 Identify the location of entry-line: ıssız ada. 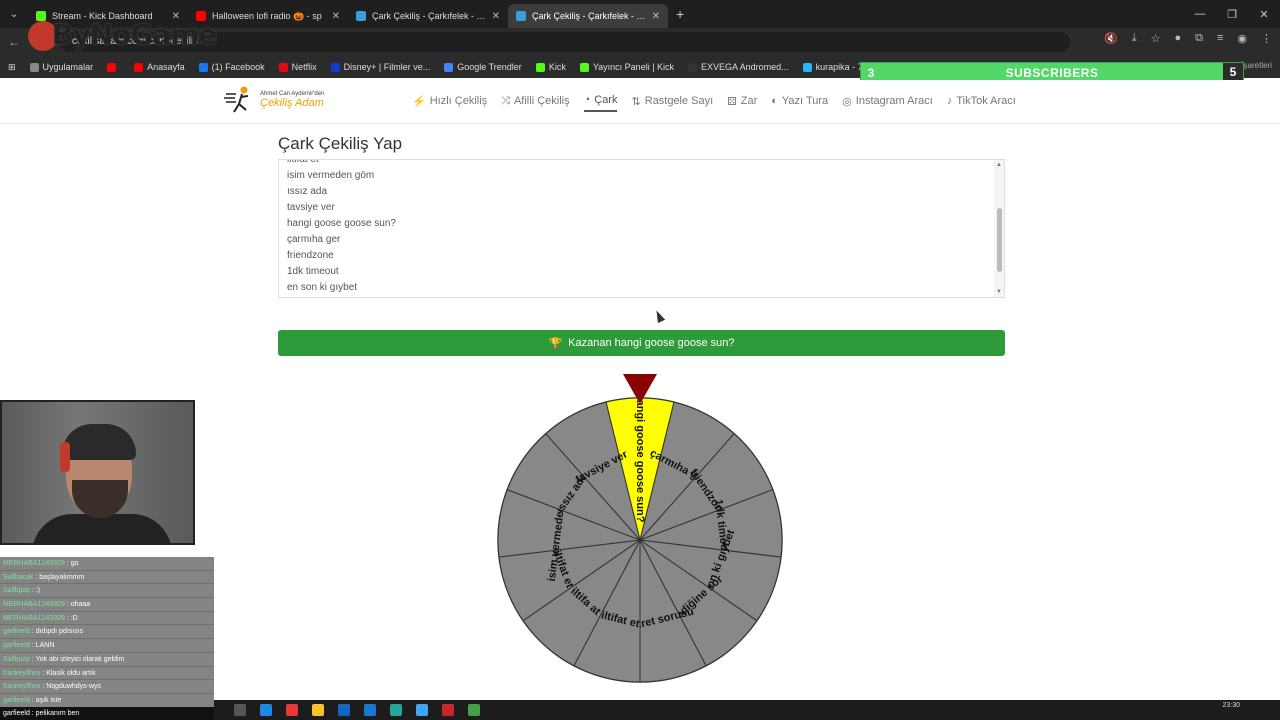
(307, 191).